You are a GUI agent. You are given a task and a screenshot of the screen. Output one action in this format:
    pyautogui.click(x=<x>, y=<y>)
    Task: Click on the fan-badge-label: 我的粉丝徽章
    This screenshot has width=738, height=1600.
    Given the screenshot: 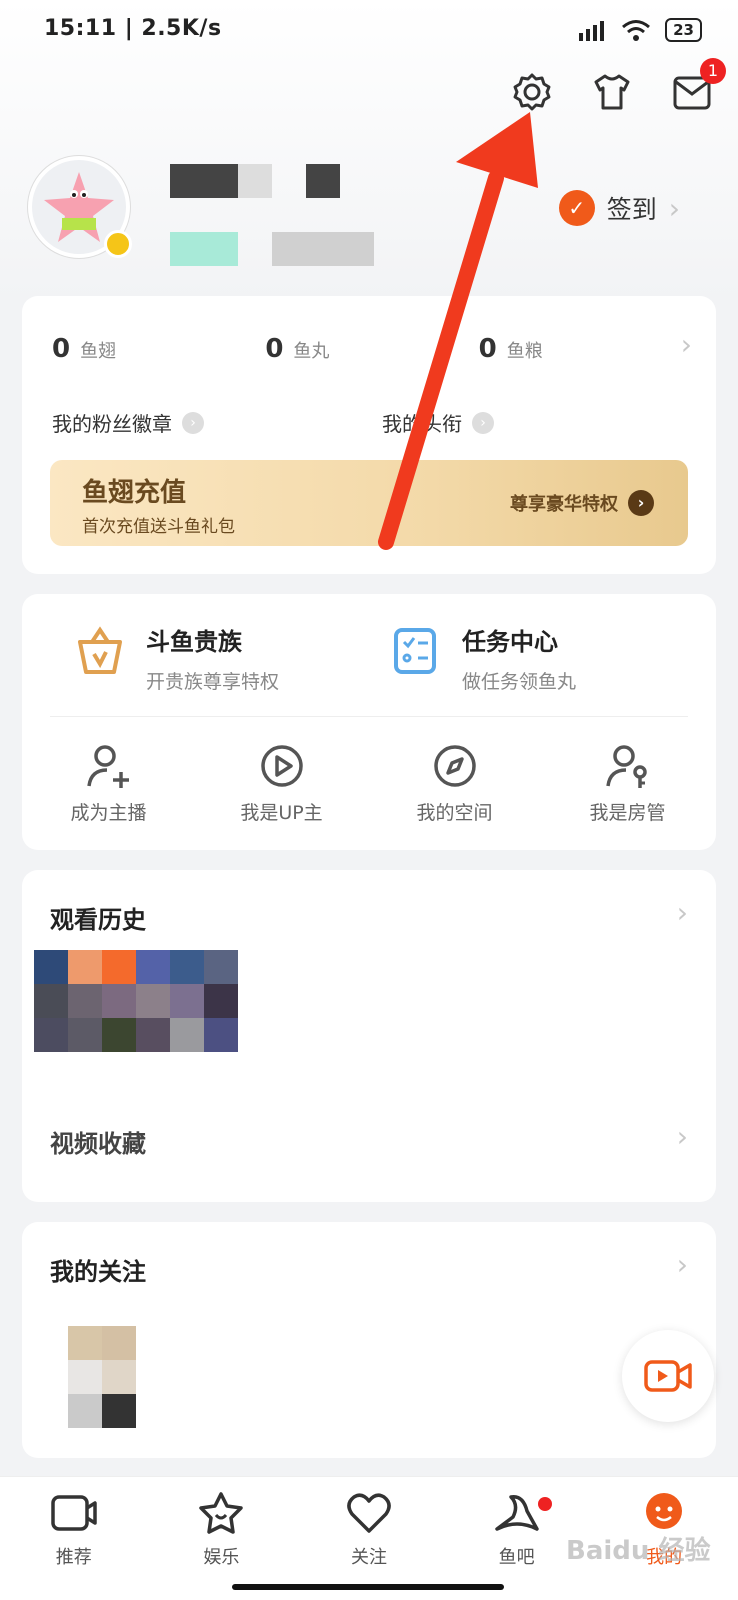 What is the action you would take?
    pyautogui.click(x=112, y=424)
    